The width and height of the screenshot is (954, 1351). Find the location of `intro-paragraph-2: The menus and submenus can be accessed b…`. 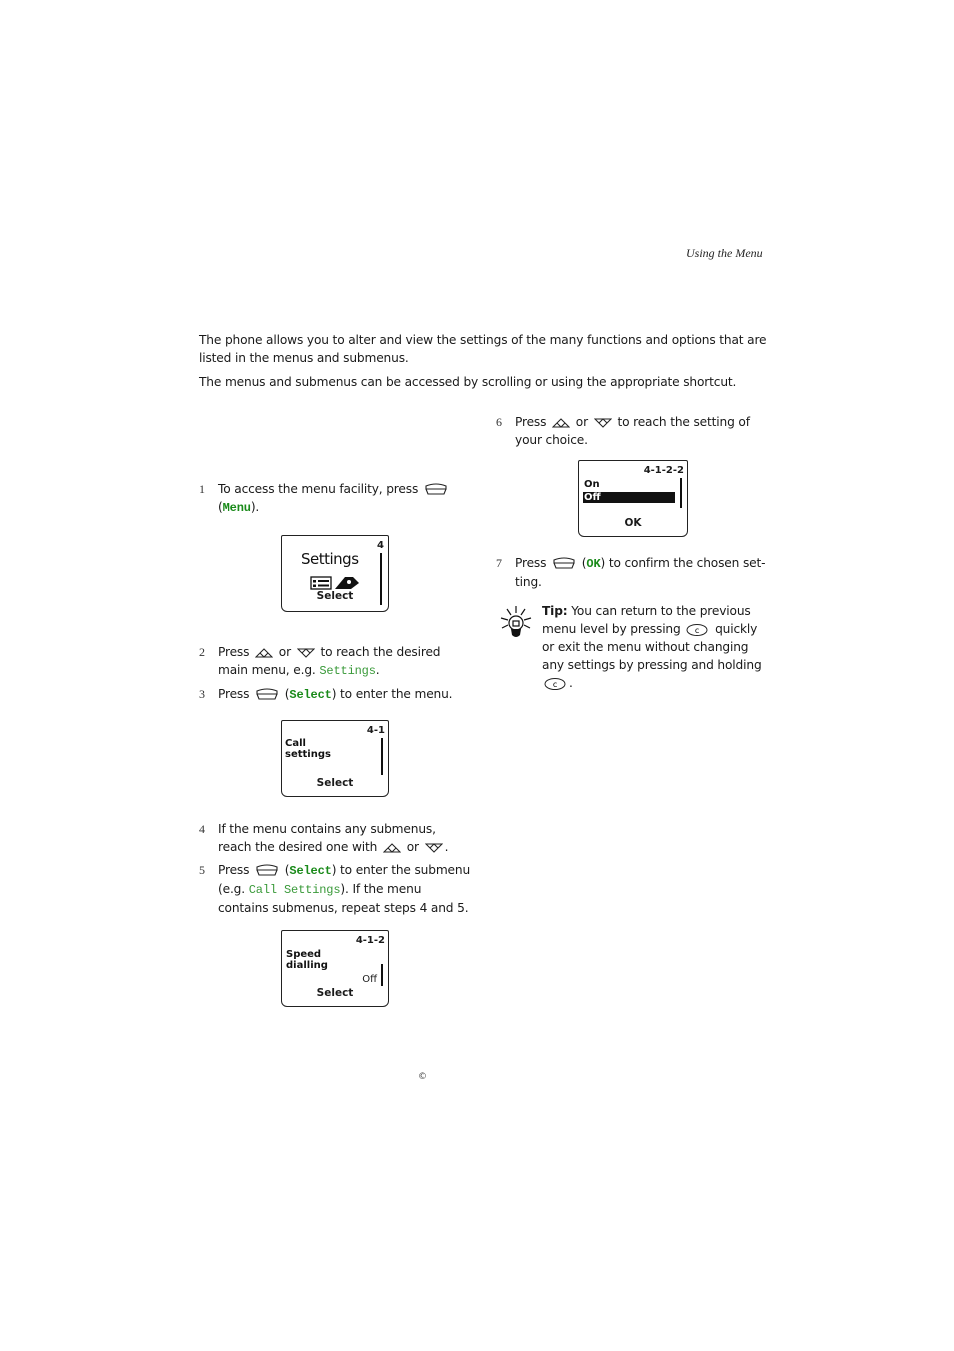

intro-paragraph-2: The menus and submenus can be accessed b… is located at coordinates (468, 382).